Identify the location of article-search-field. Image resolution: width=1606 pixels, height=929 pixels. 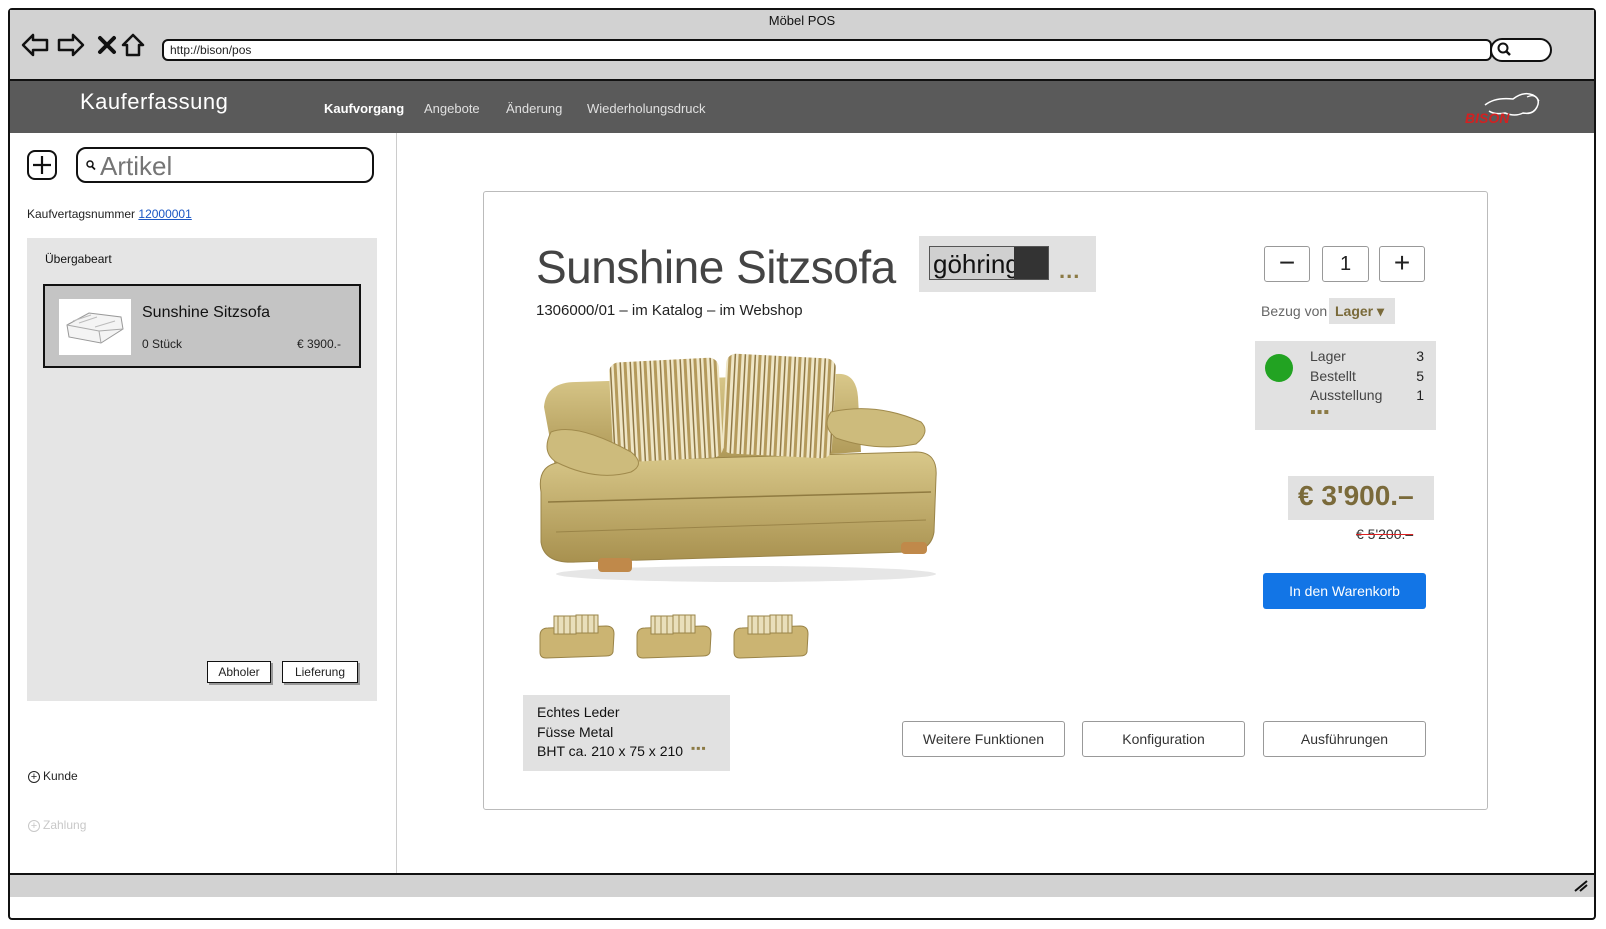
(225, 165).